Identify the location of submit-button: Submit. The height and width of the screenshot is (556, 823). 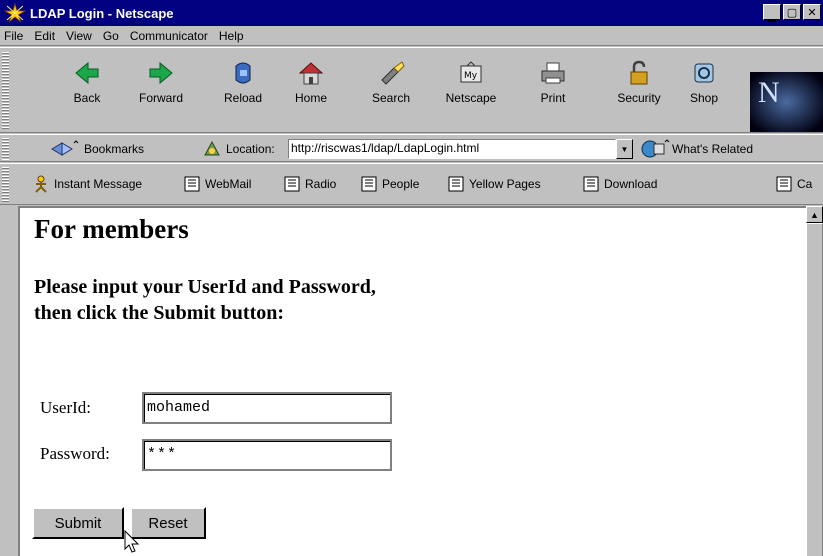
(78, 523).